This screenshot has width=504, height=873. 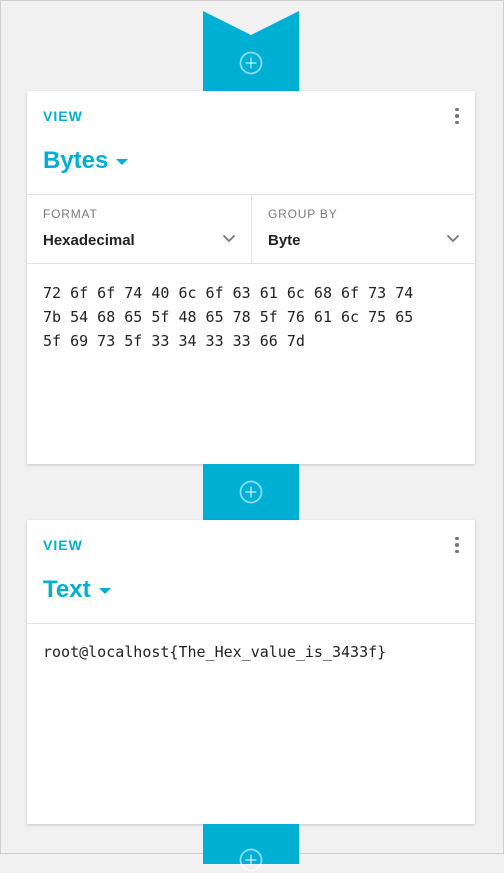 I want to click on bytes-options-row: FORMAT Hexadecimal GROUP BY Byte, so click(x=251, y=229).